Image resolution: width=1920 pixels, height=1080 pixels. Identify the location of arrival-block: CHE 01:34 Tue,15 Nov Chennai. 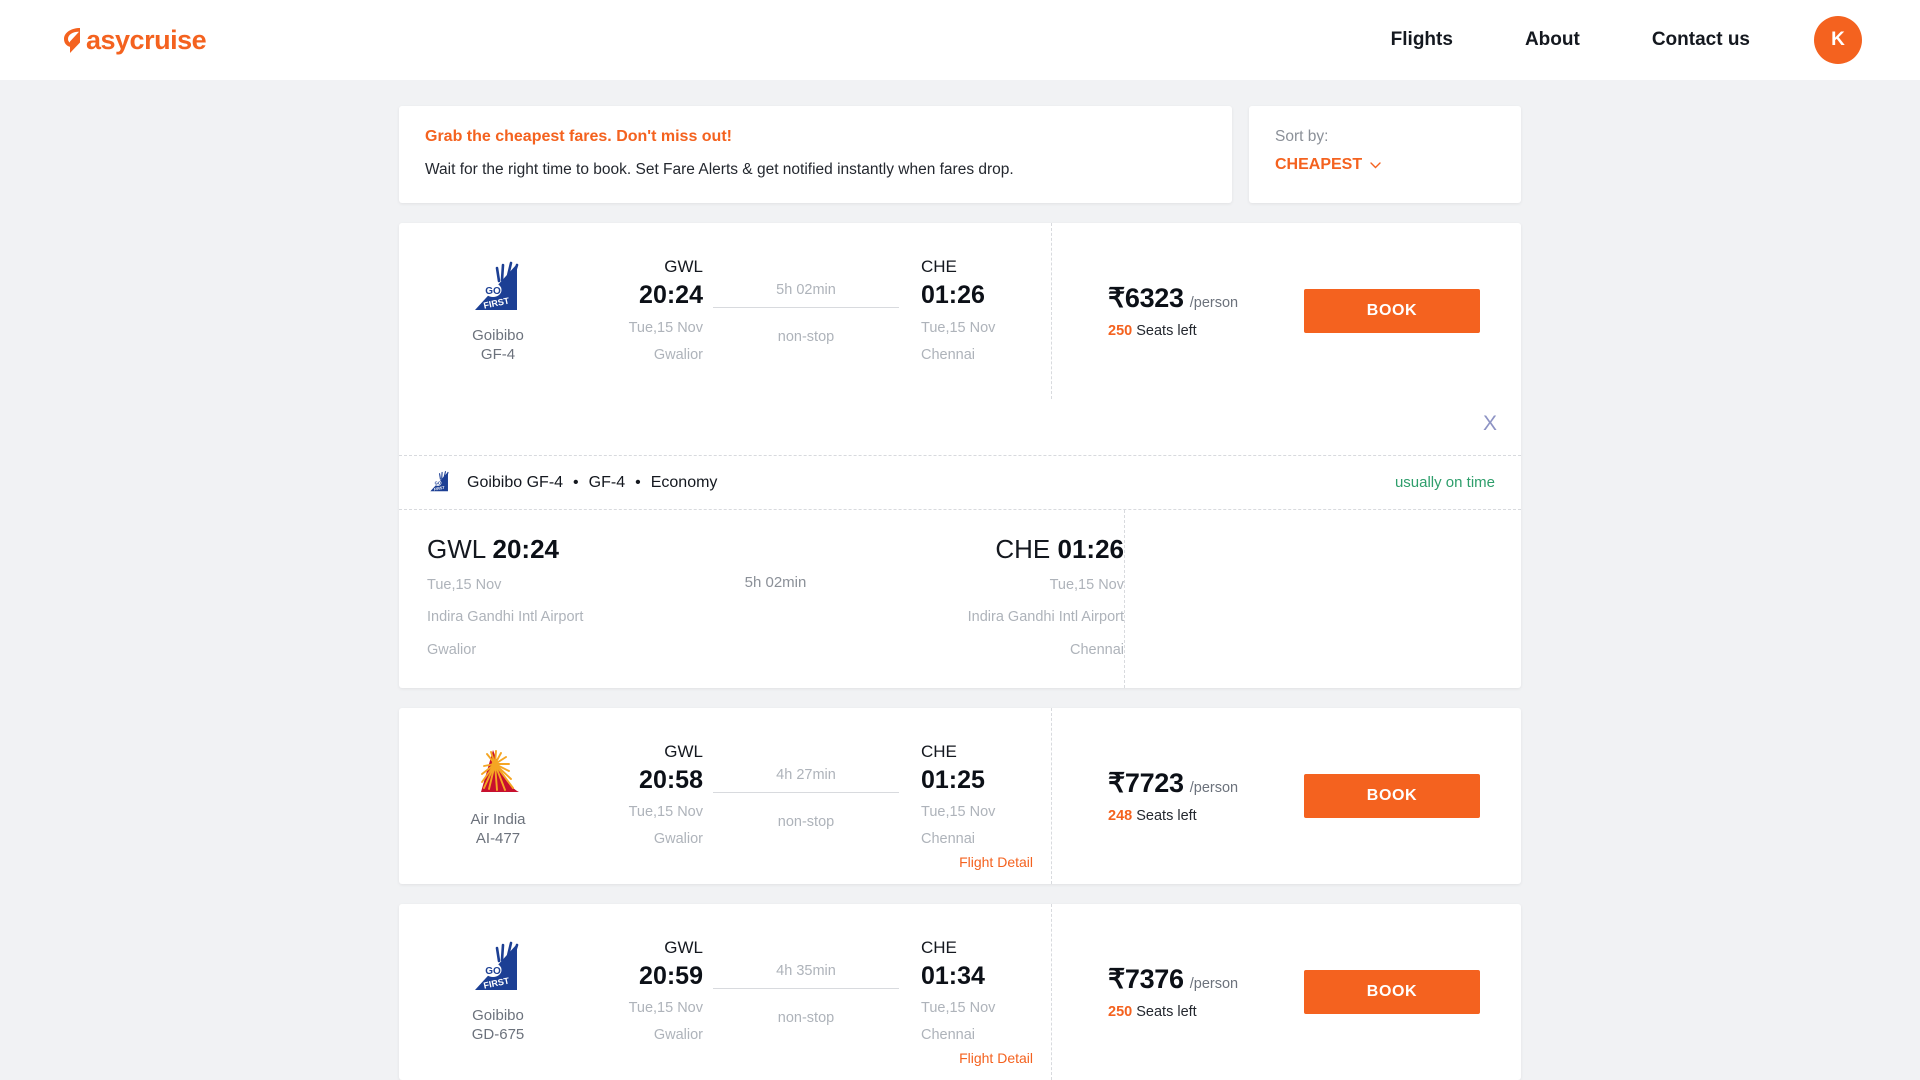
(973, 991).